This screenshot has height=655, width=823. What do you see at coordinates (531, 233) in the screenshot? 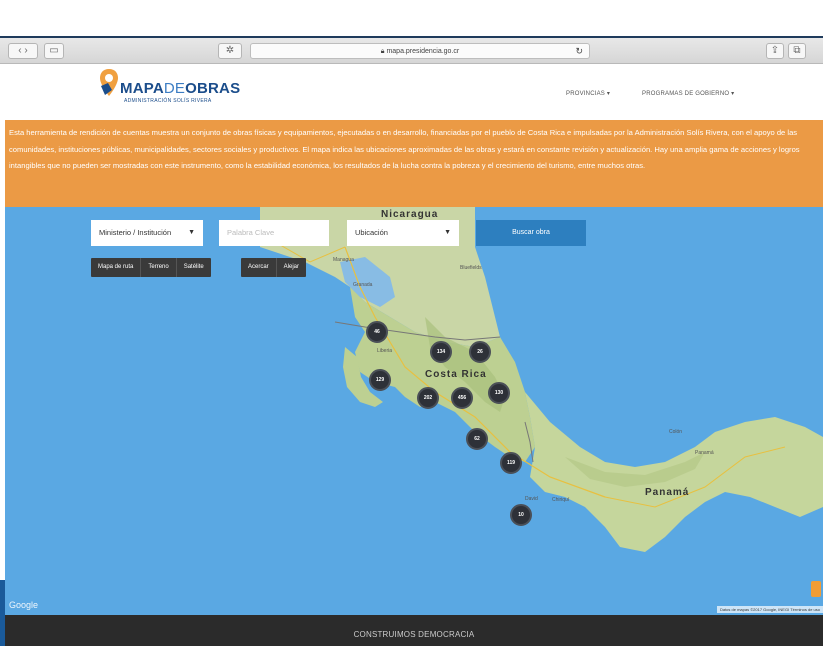
I see `search-button: Buscar obra` at bounding box center [531, 233].